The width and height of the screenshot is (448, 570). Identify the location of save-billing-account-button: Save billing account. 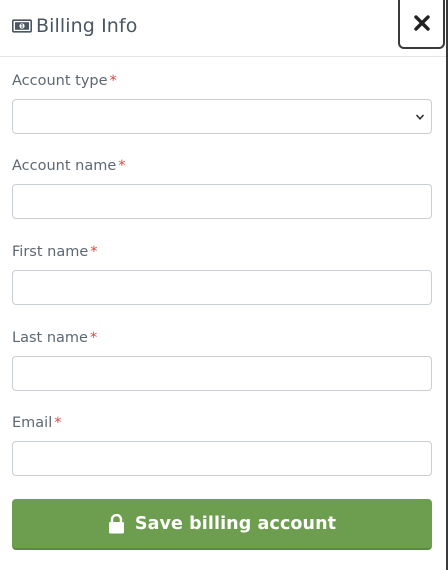
(222, 524).